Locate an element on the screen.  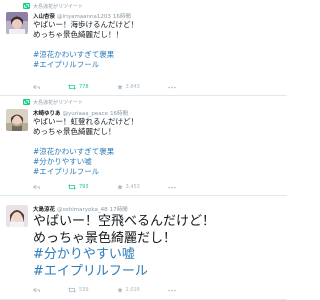
like-button: 3,843 is located at coordinates (128, 87).